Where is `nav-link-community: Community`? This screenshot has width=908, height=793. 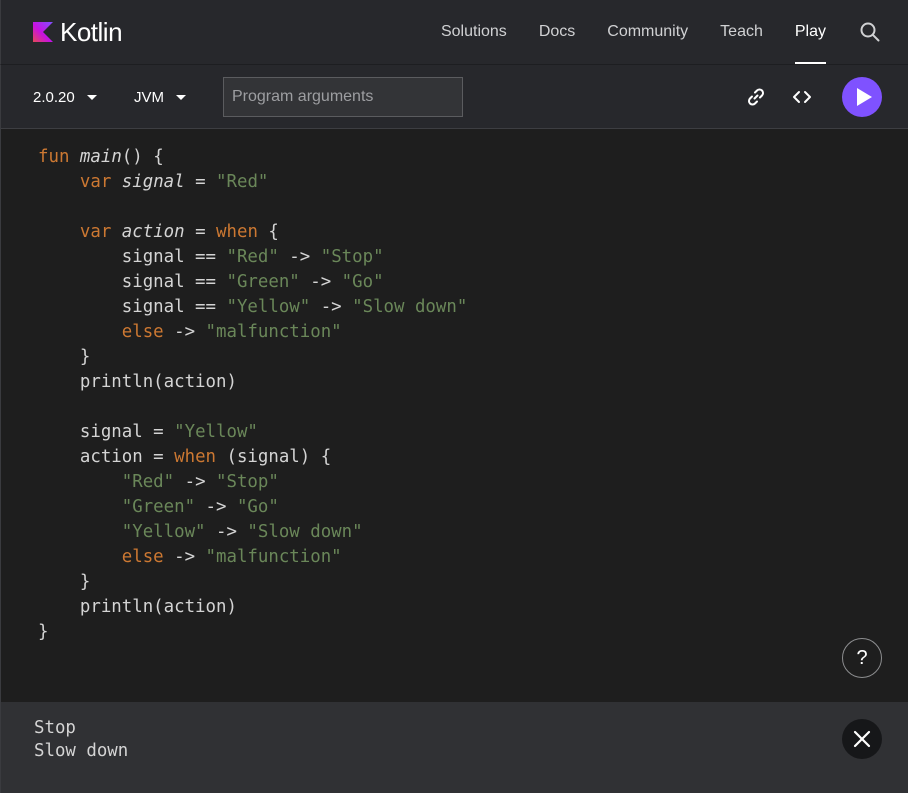 nav-link-community: Community is located at coordinates (647, 32).